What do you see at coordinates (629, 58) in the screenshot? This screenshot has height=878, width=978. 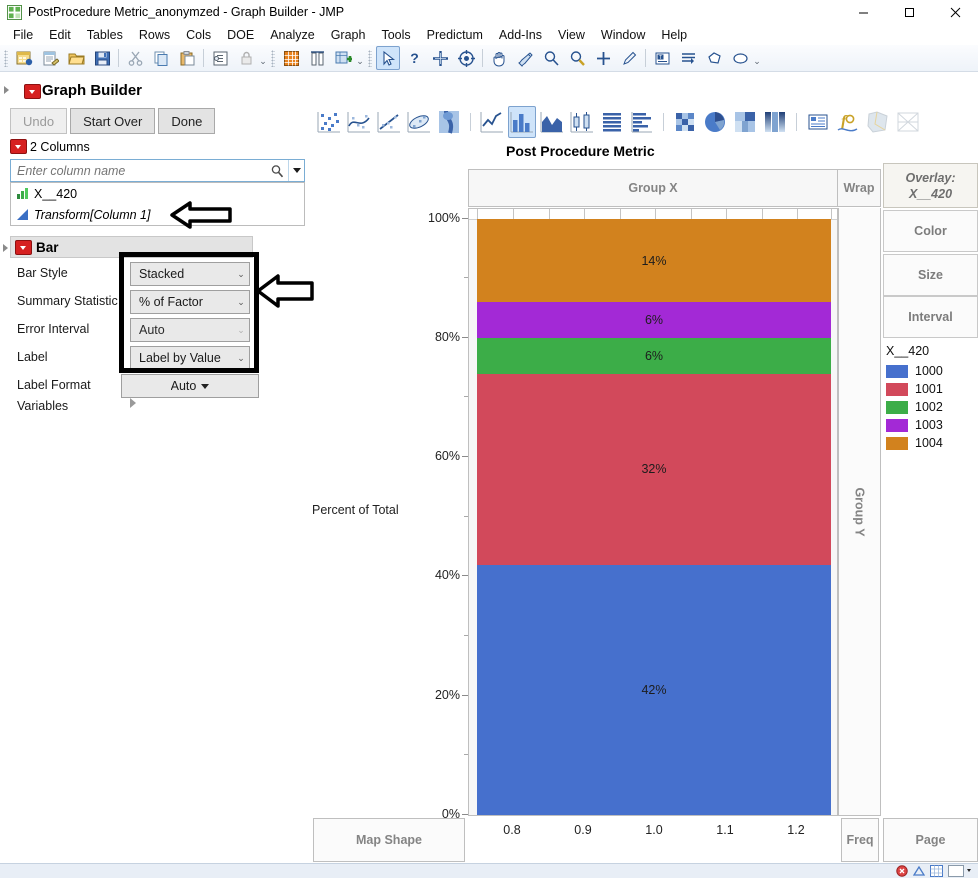 I see `pencil-icon` at bounding box center [629, 58].